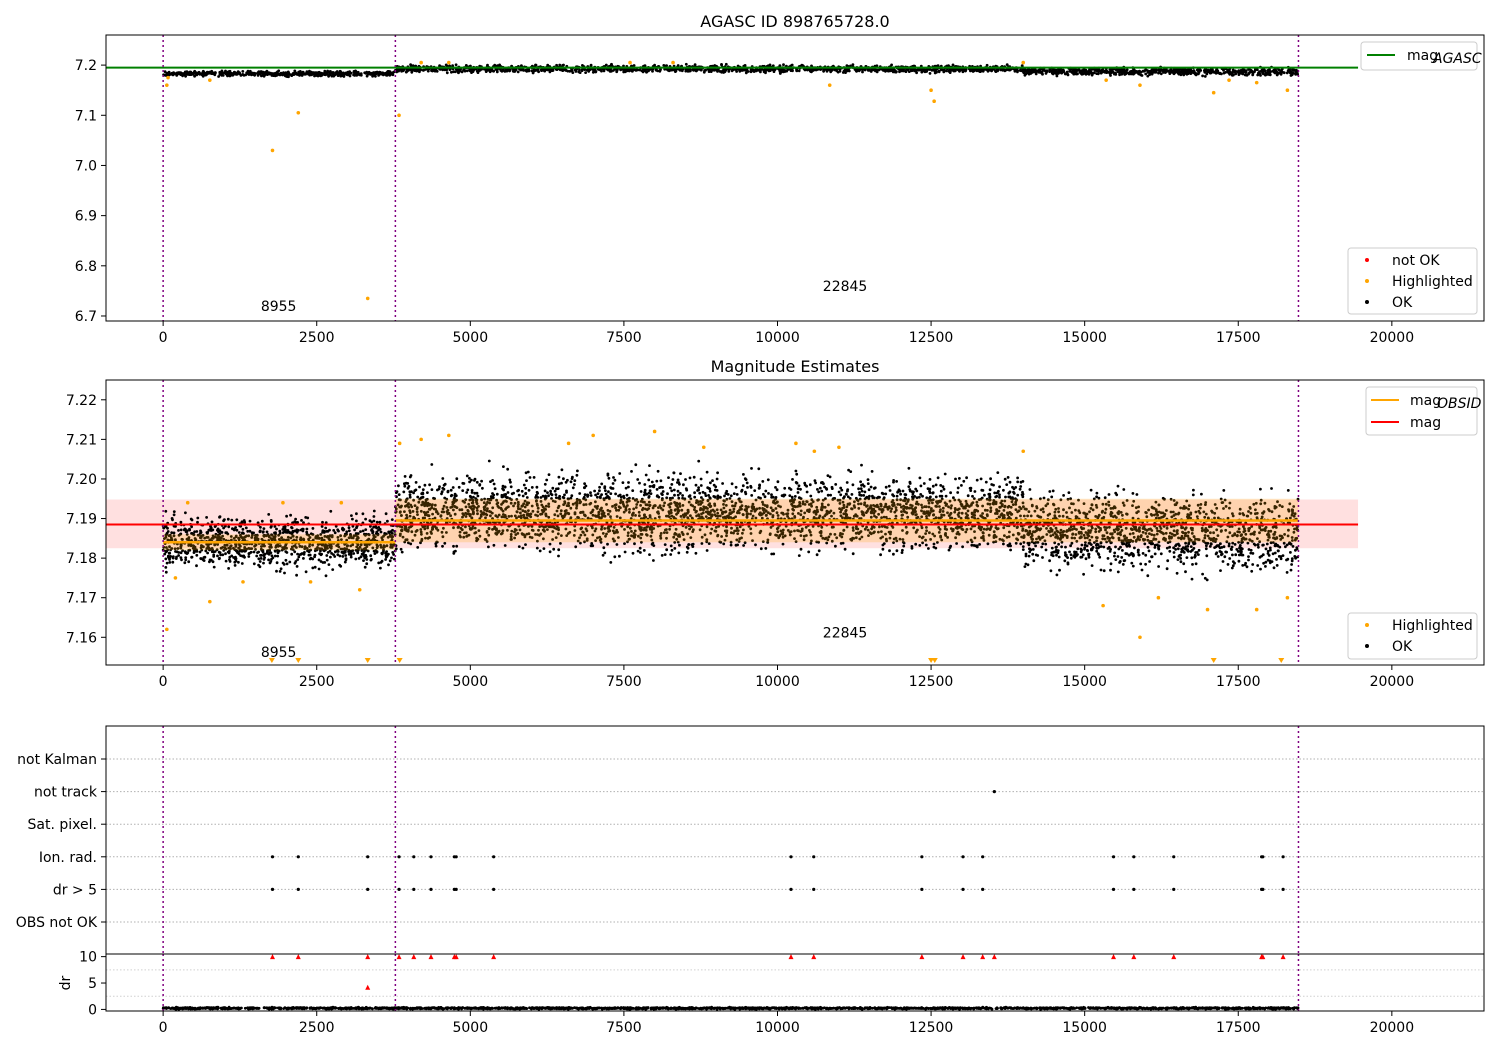  Describe the element at coordinates (1238, 338) in the screenshot. I see `x-tick-label: 17500` at that location.